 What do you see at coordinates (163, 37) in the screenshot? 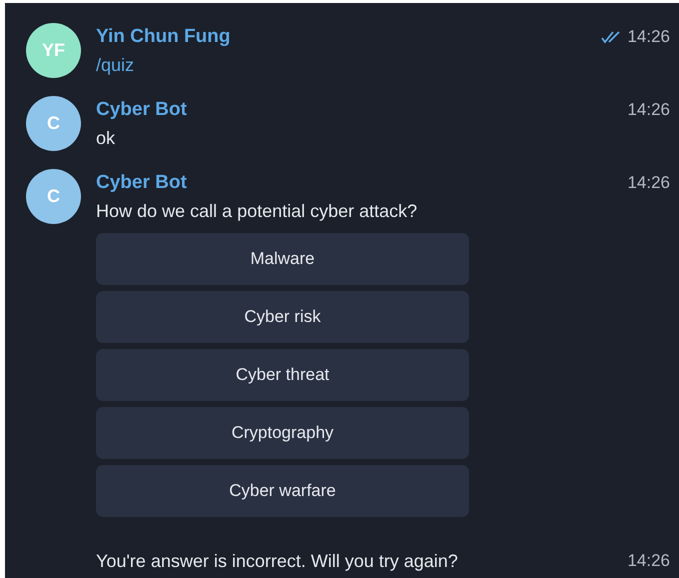
I see `sender-name: Yin Chun Fung` at bounding box center [163, 37].